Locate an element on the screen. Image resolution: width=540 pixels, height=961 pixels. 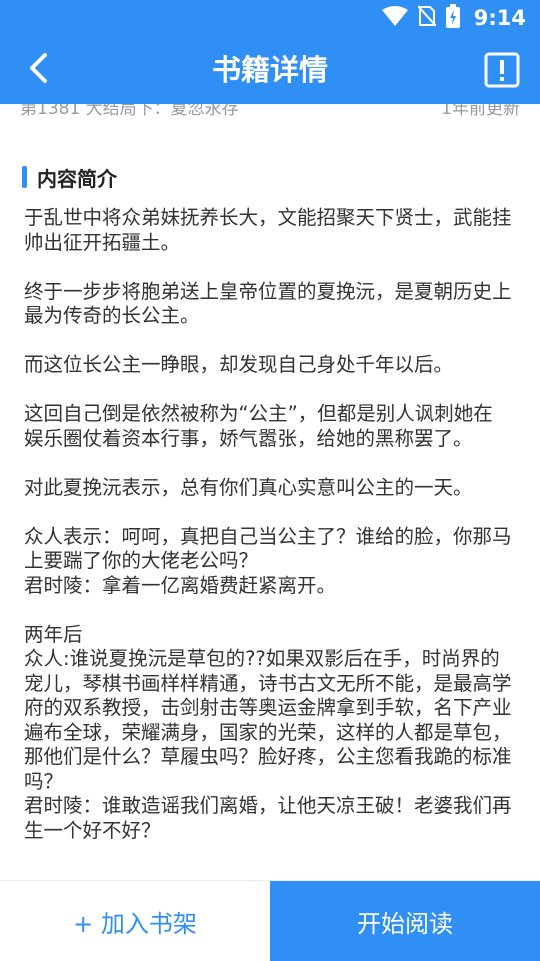
chevron-left-icon is located at coordinates (38, 70).